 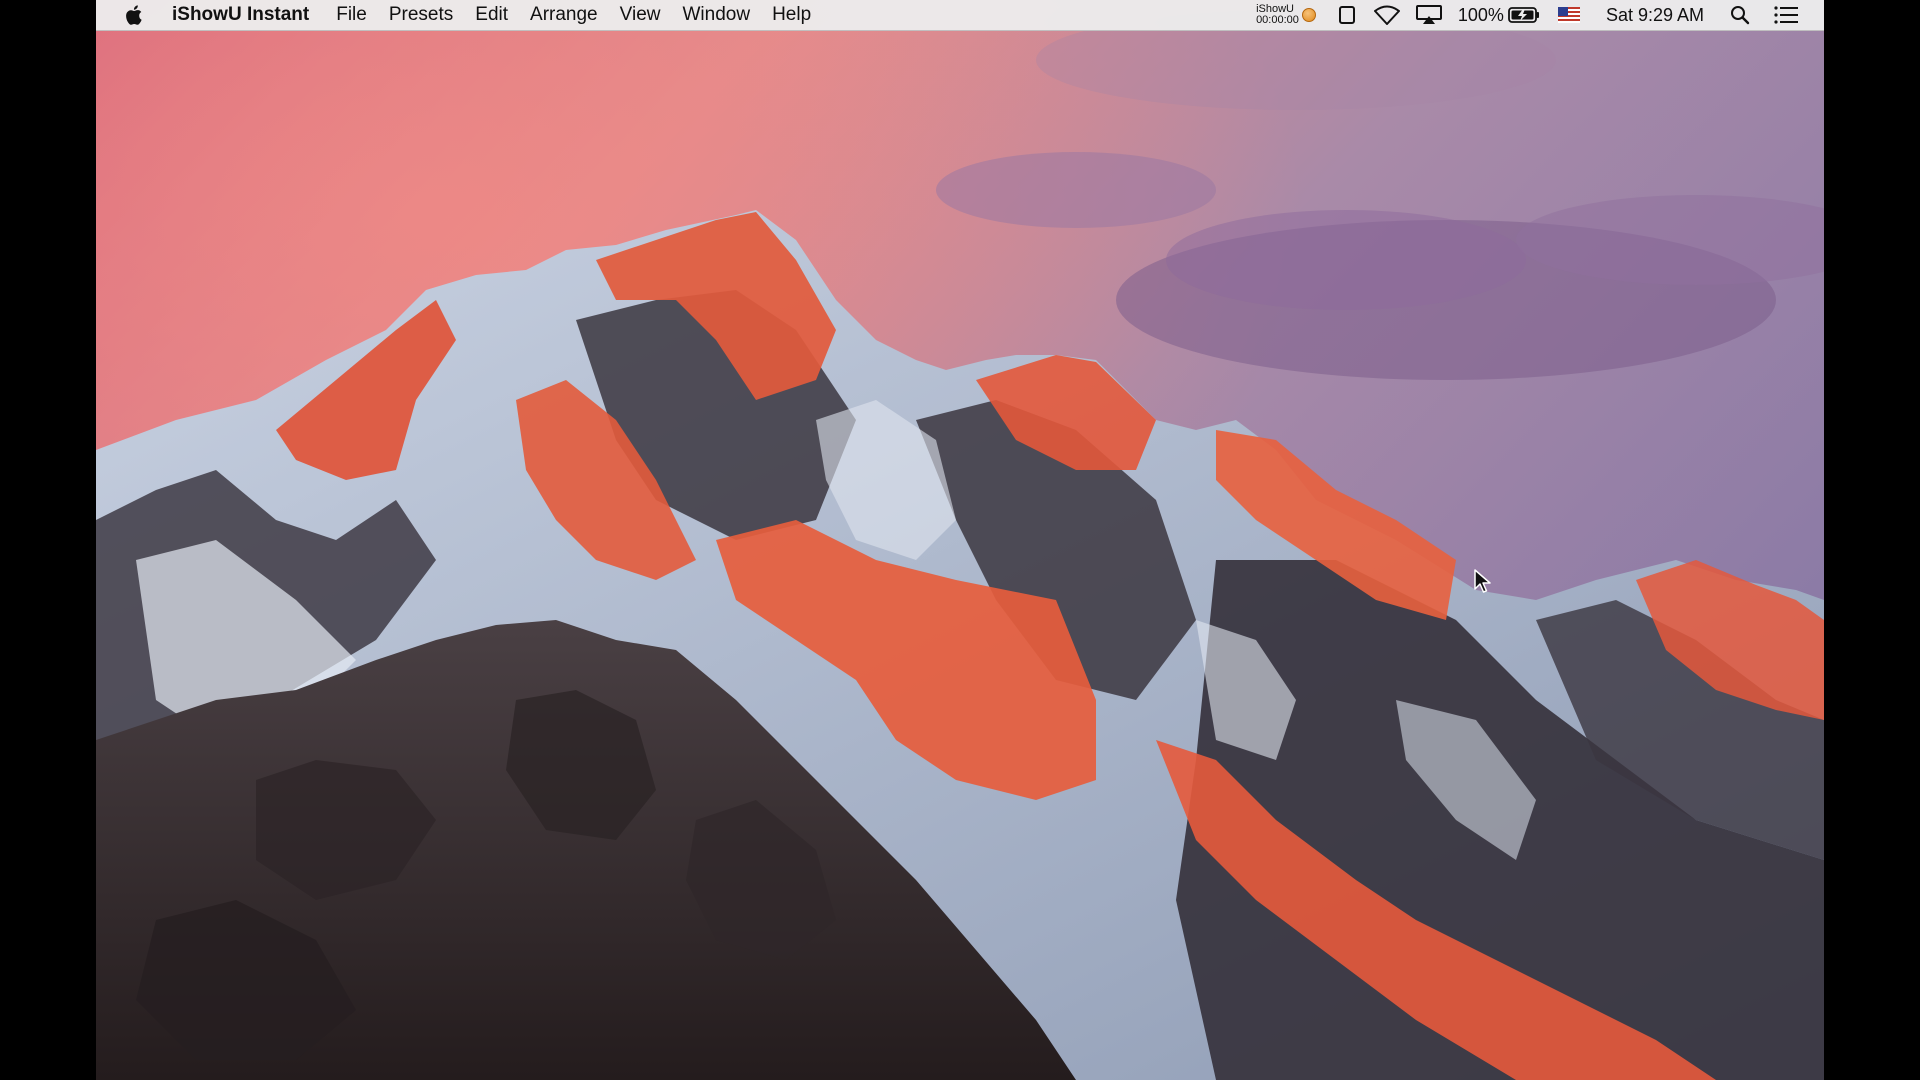 I want to click on ishowu-status-item: iShowU 00:00:00, so click(x=1286, y=15).